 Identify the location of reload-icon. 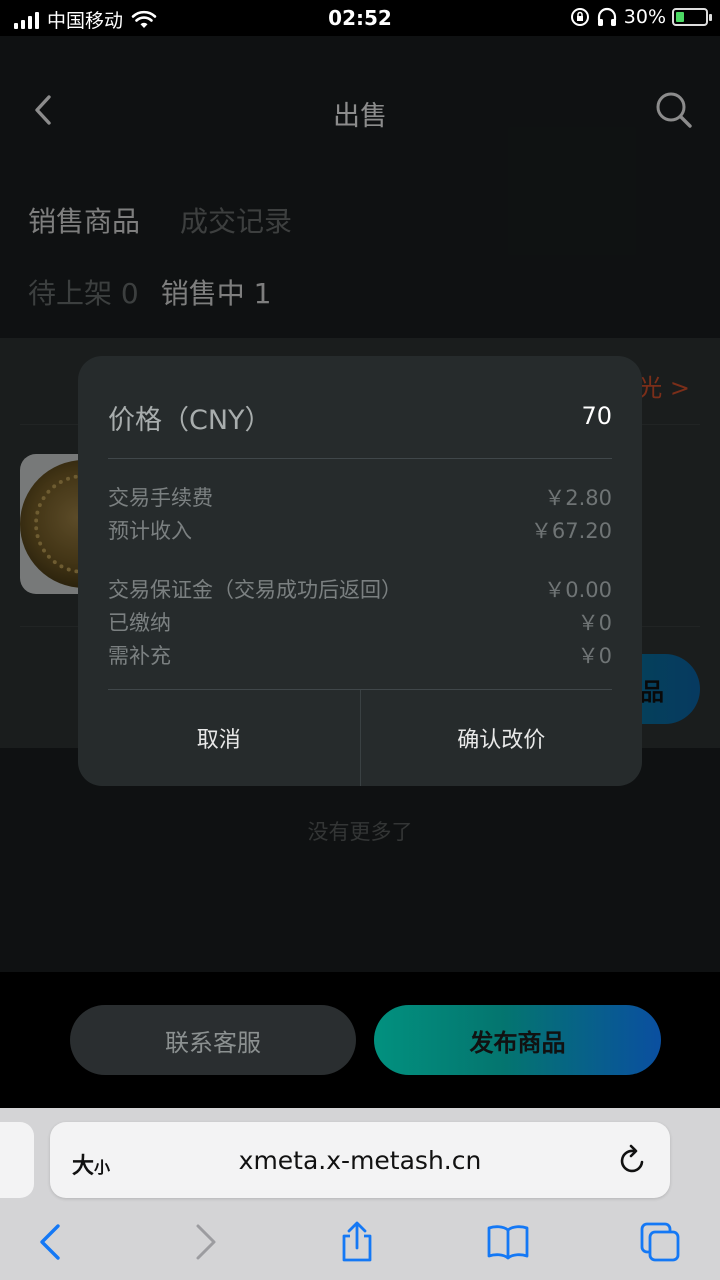
(633, 1160).